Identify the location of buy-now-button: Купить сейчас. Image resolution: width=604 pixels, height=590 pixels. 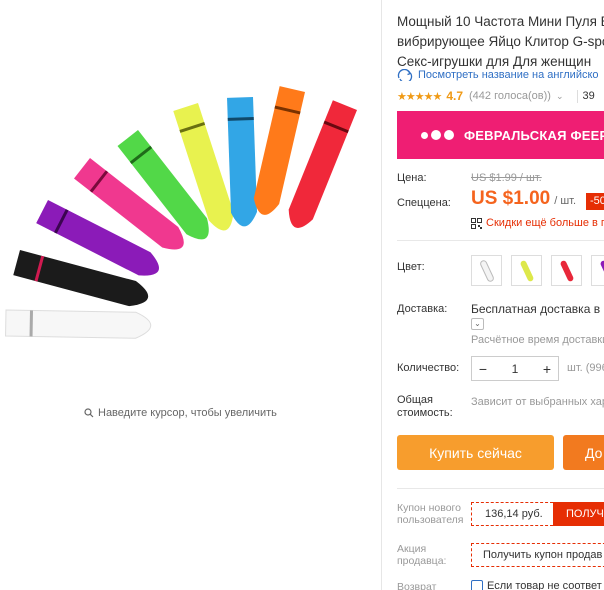
(475, 452).